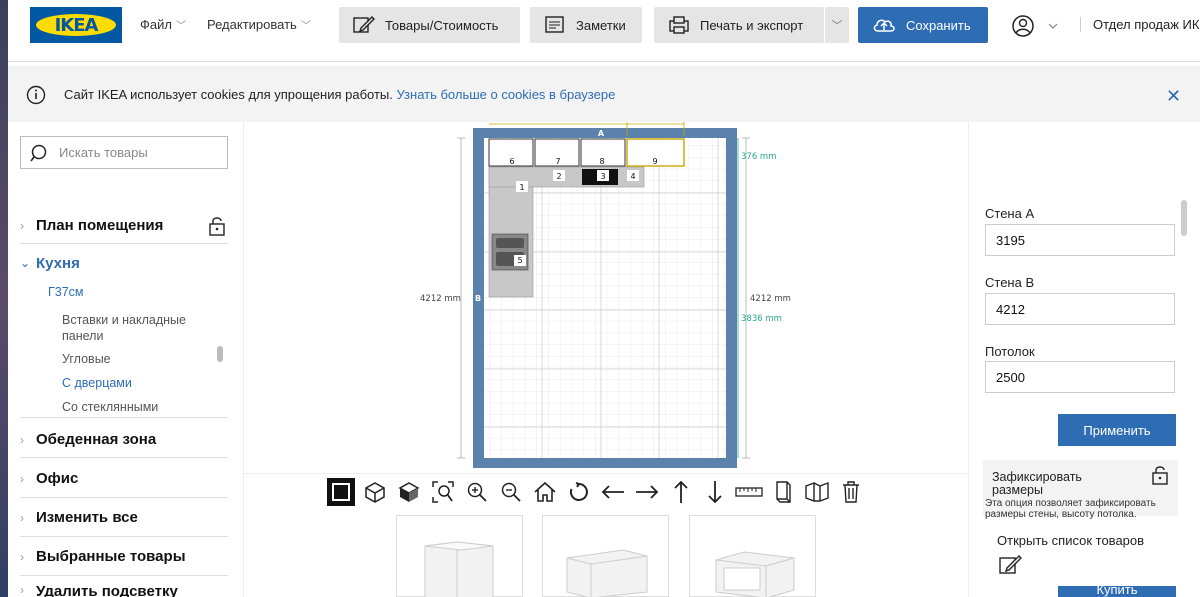 Image resolution: width=1200 pixels, height=597 pixels. What do you see at coordinates (38, 152) in the screenshot?
I see `search-icon` at bounding box center [38, 152].